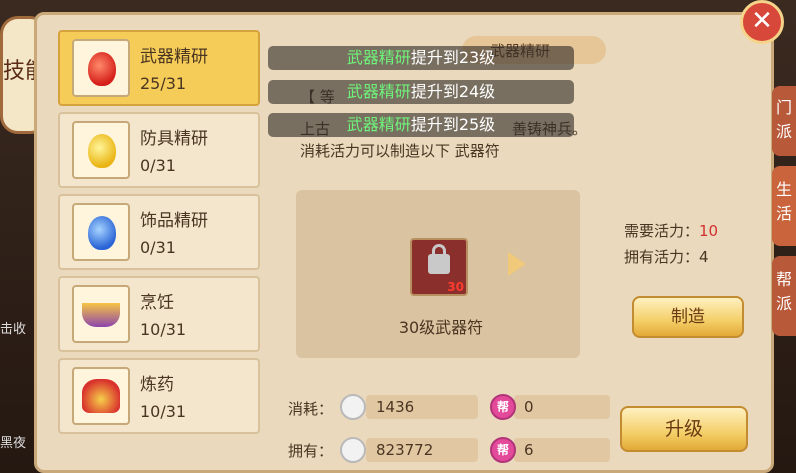 Image resolution: width=796 pixels, height=473 pixels. I want to click on need-vitality: 需要活力：10, so click(671, 230).